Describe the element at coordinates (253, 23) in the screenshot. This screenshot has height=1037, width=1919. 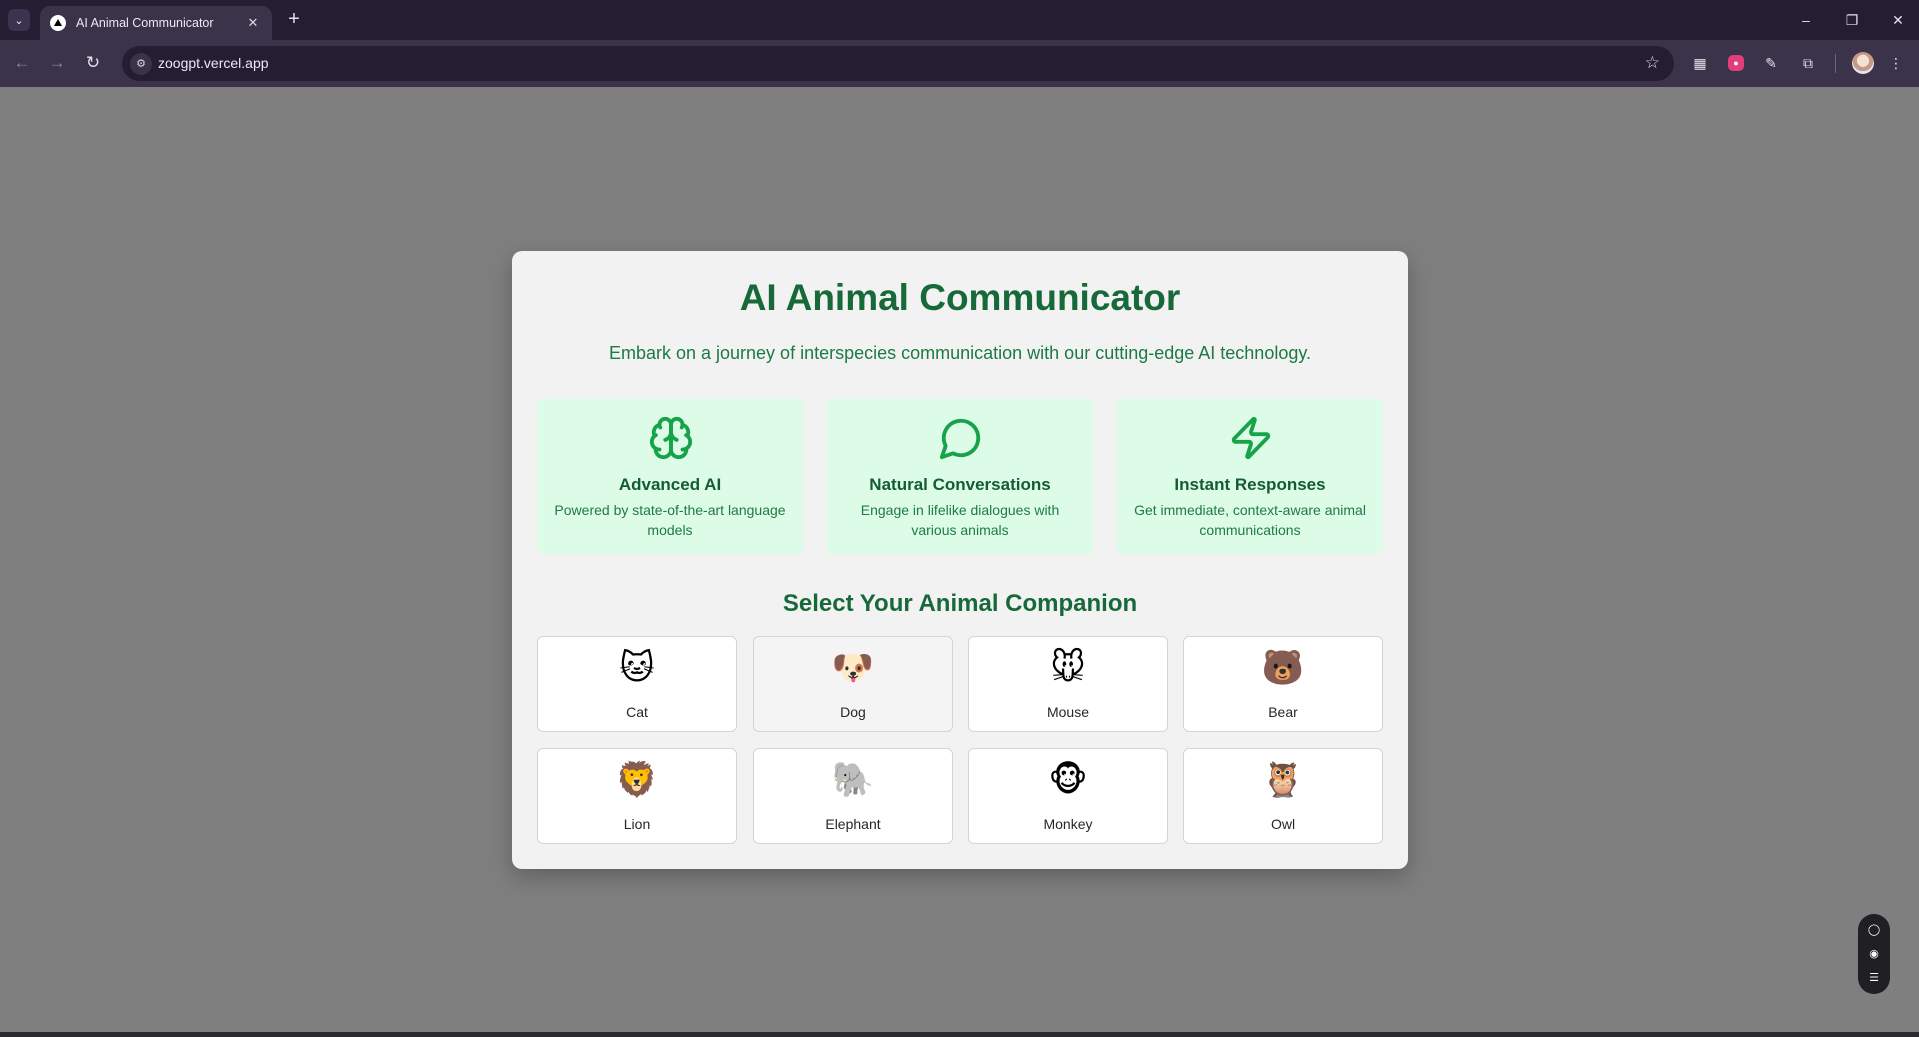
I see `tab-close-icon: ✕` at that location.